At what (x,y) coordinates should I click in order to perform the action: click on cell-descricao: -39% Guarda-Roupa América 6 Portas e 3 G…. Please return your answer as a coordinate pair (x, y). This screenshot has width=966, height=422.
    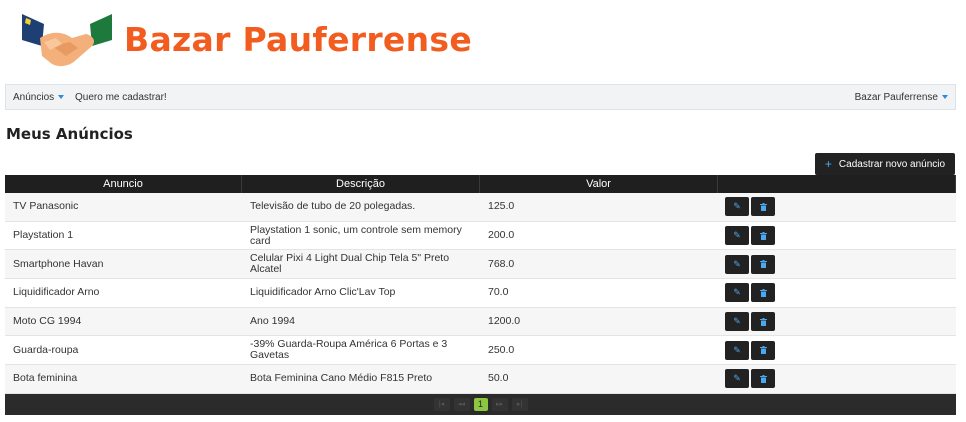
    Looking at the image, I should click on (361, 350).